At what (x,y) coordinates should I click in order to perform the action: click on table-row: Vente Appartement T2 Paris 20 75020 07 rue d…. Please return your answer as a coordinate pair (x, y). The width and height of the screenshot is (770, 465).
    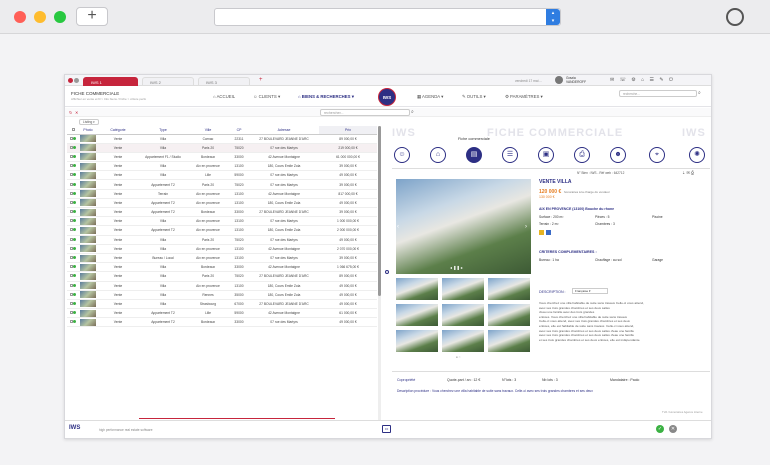
    Looking at the image, I should click on (222, 184).